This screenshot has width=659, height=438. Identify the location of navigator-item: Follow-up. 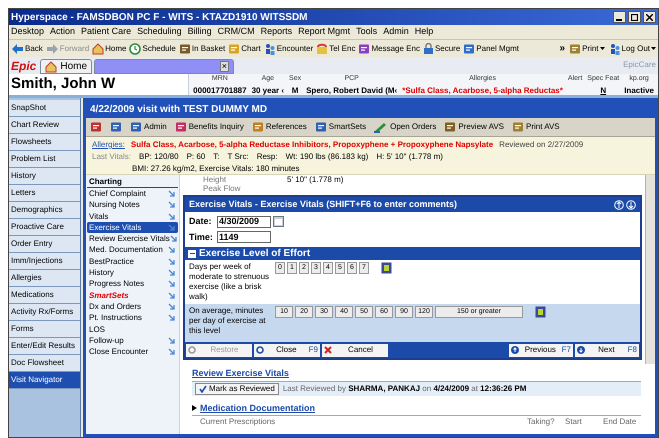
(132, 340).